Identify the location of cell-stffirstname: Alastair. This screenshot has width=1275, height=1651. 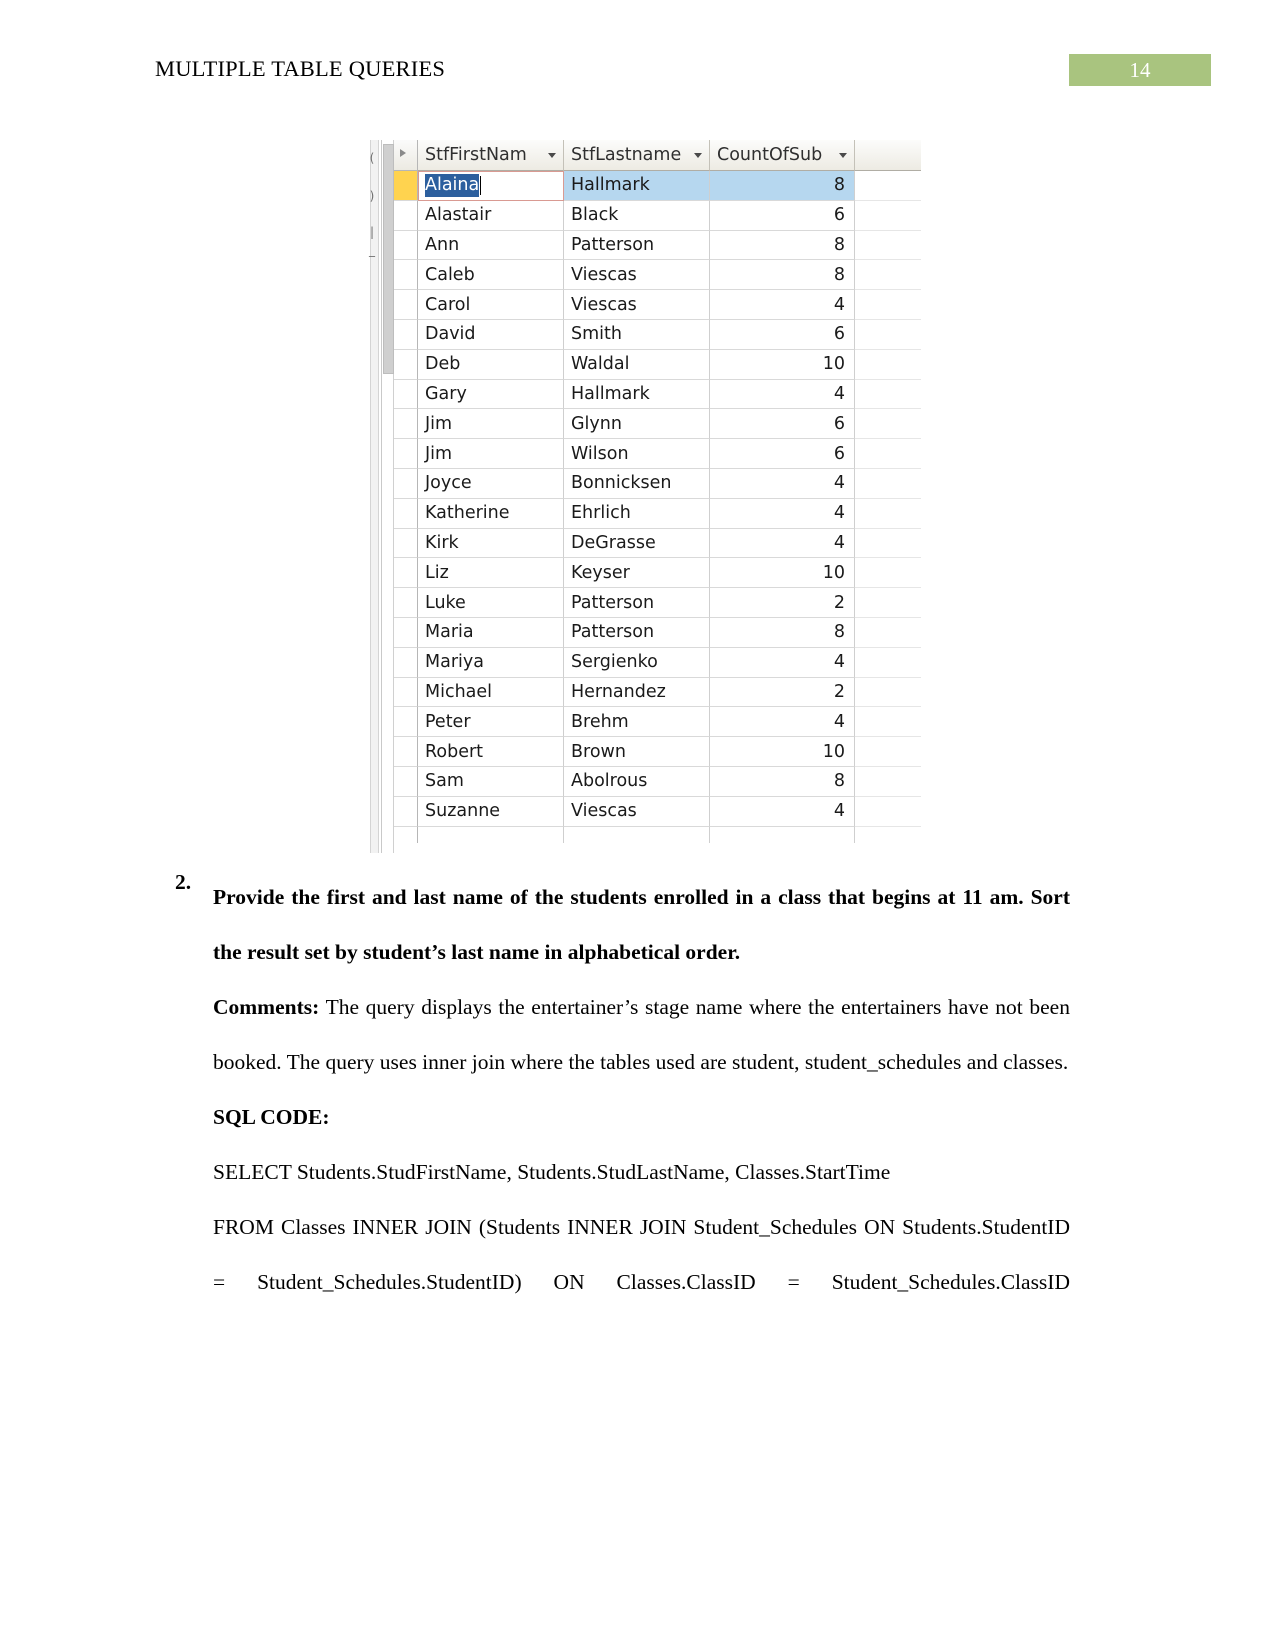
(491, 215).